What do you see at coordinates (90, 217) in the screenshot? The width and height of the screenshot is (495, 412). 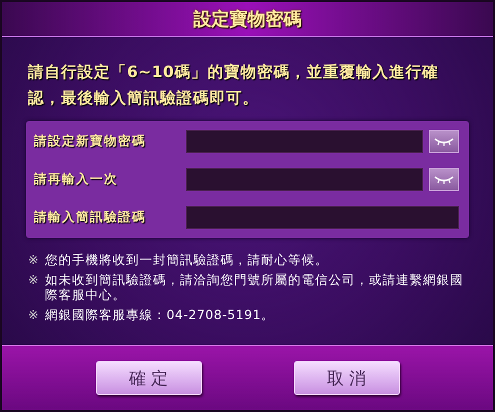 I see `field-label: 請輸入簡訊驗證碼` at bounding box center [90, 217].